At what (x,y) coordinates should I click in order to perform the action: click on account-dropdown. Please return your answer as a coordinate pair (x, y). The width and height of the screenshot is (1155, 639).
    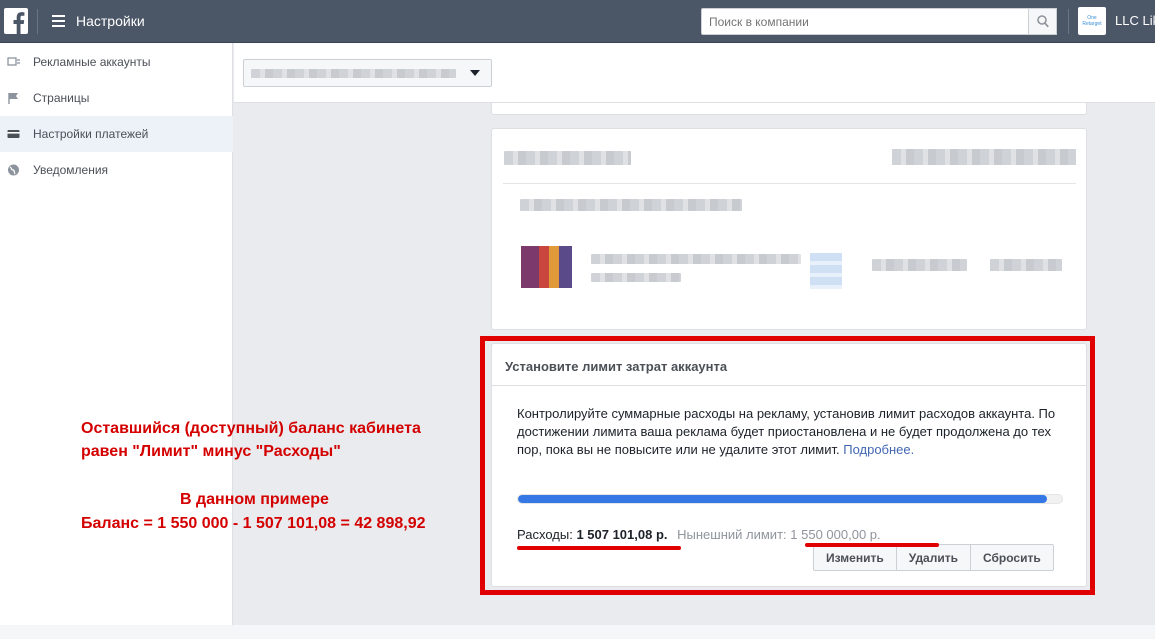
    Looking at the image, I should click on (367, 73).